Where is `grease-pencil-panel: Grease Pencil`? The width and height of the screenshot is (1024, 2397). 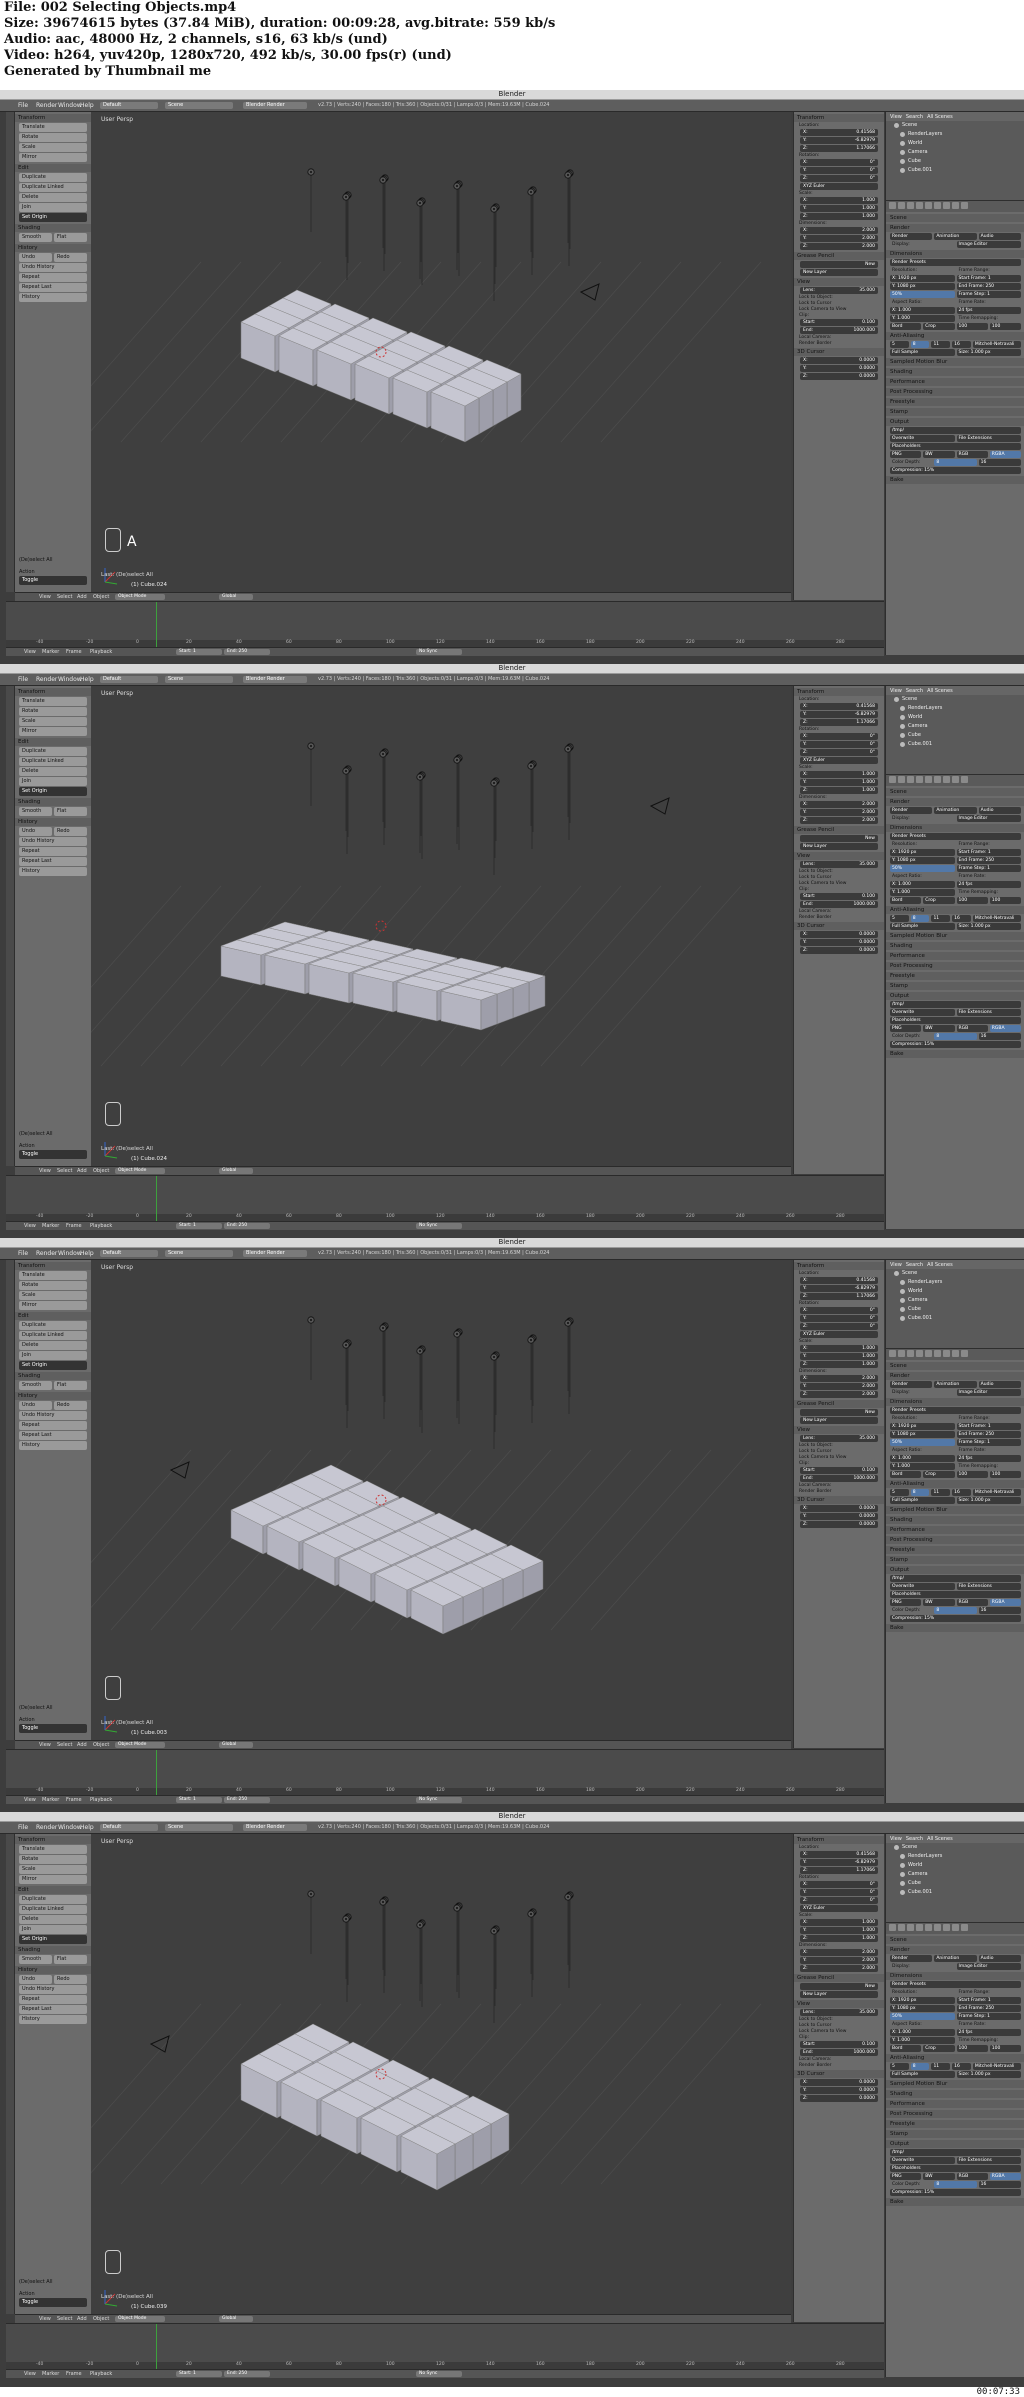
grease-pencil-panel: Grease Pencil is located at coordinates (839, 1404).